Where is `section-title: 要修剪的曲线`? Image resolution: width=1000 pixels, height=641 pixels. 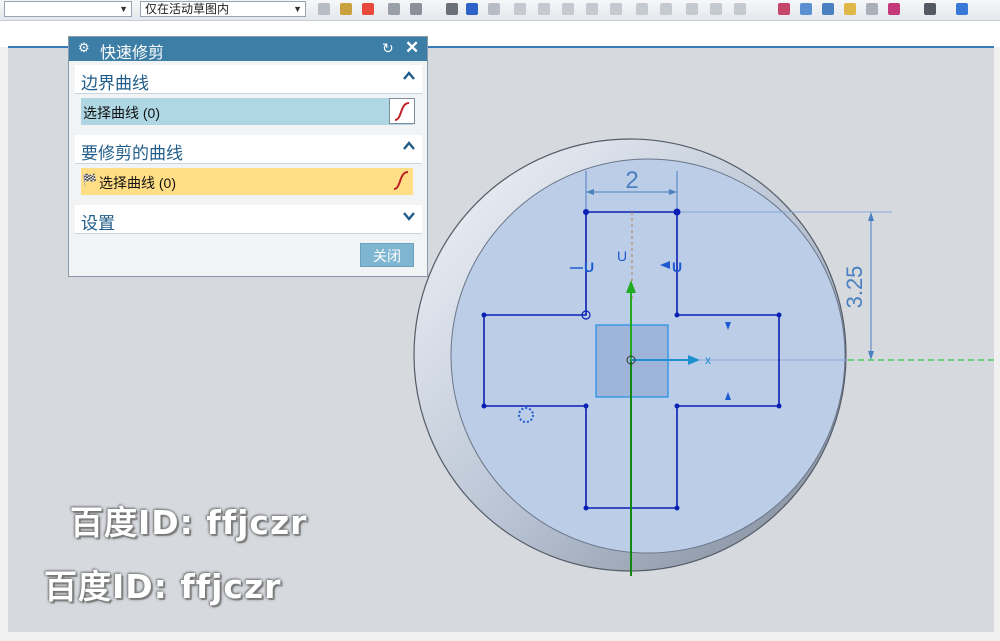 section-title: 要修剪的曲线 is located at coordinates (132, 153).